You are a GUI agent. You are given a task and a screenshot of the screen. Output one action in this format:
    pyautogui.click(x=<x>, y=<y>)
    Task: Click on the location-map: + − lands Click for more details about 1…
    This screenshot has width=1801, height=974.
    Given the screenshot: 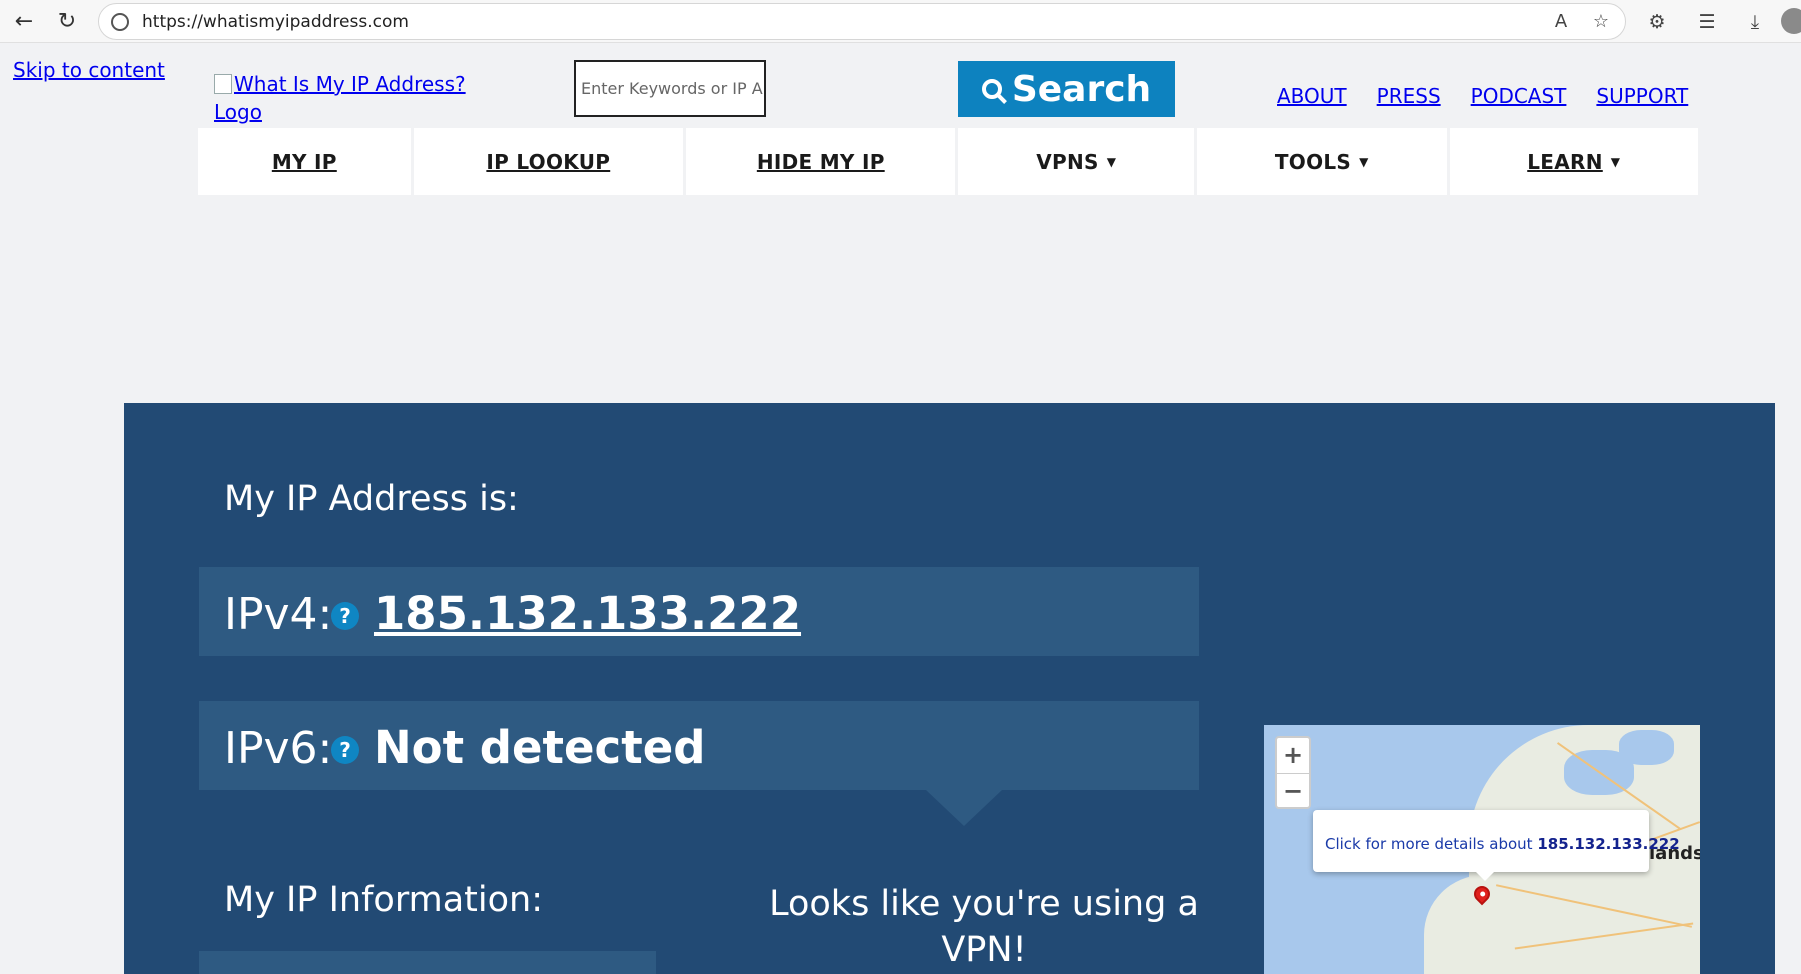 What is the action you would take?
    pyautogui.click(x=1482, y=849)
    